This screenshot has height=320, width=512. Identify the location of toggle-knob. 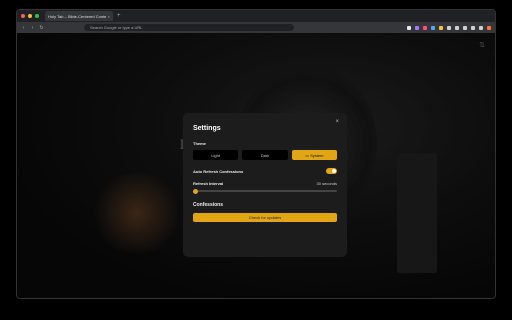
(334, 171).